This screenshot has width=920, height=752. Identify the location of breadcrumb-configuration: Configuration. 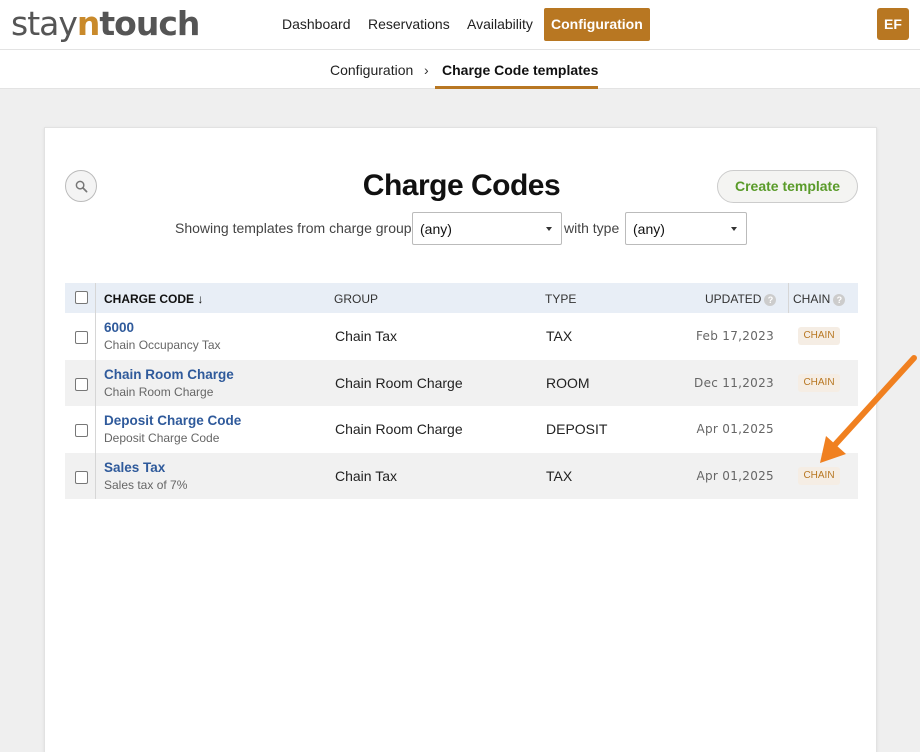
(371, 70).